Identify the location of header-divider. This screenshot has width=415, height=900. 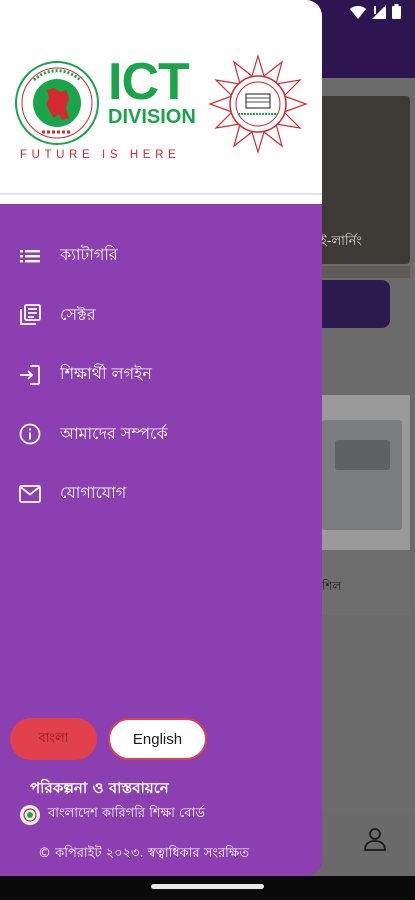
(161, 194).